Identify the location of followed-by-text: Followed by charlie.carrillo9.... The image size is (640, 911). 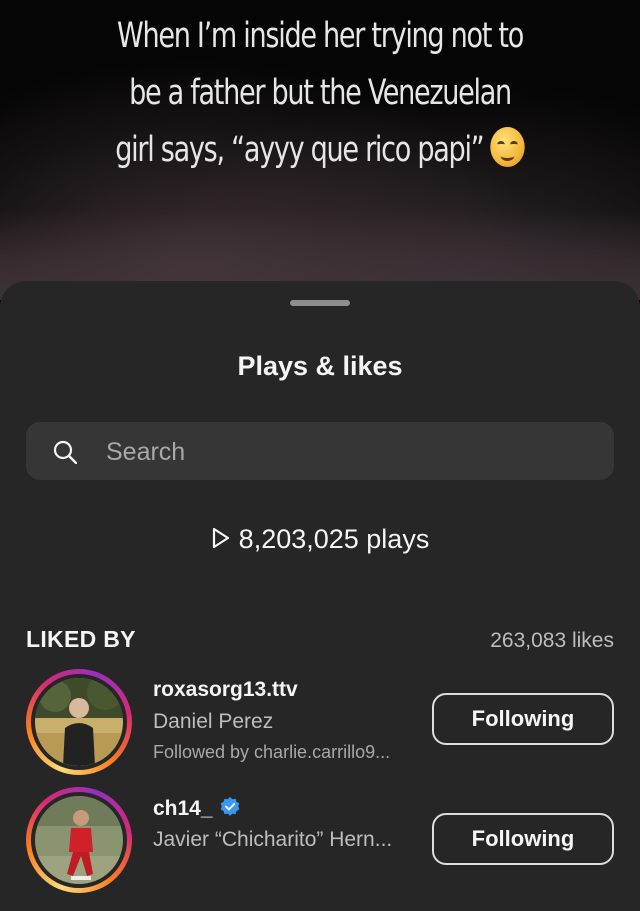
(272, 752).